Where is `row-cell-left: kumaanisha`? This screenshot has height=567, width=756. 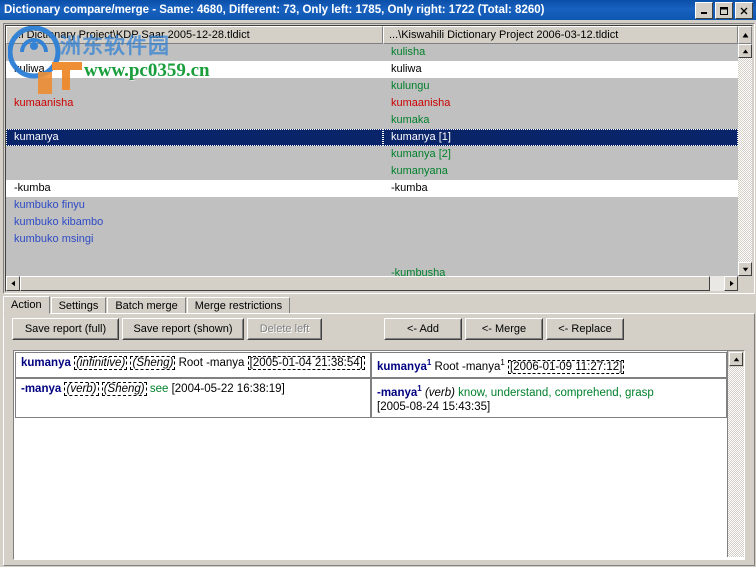
row-cell-left: kumaanisha is located at coordinates (194, 103).